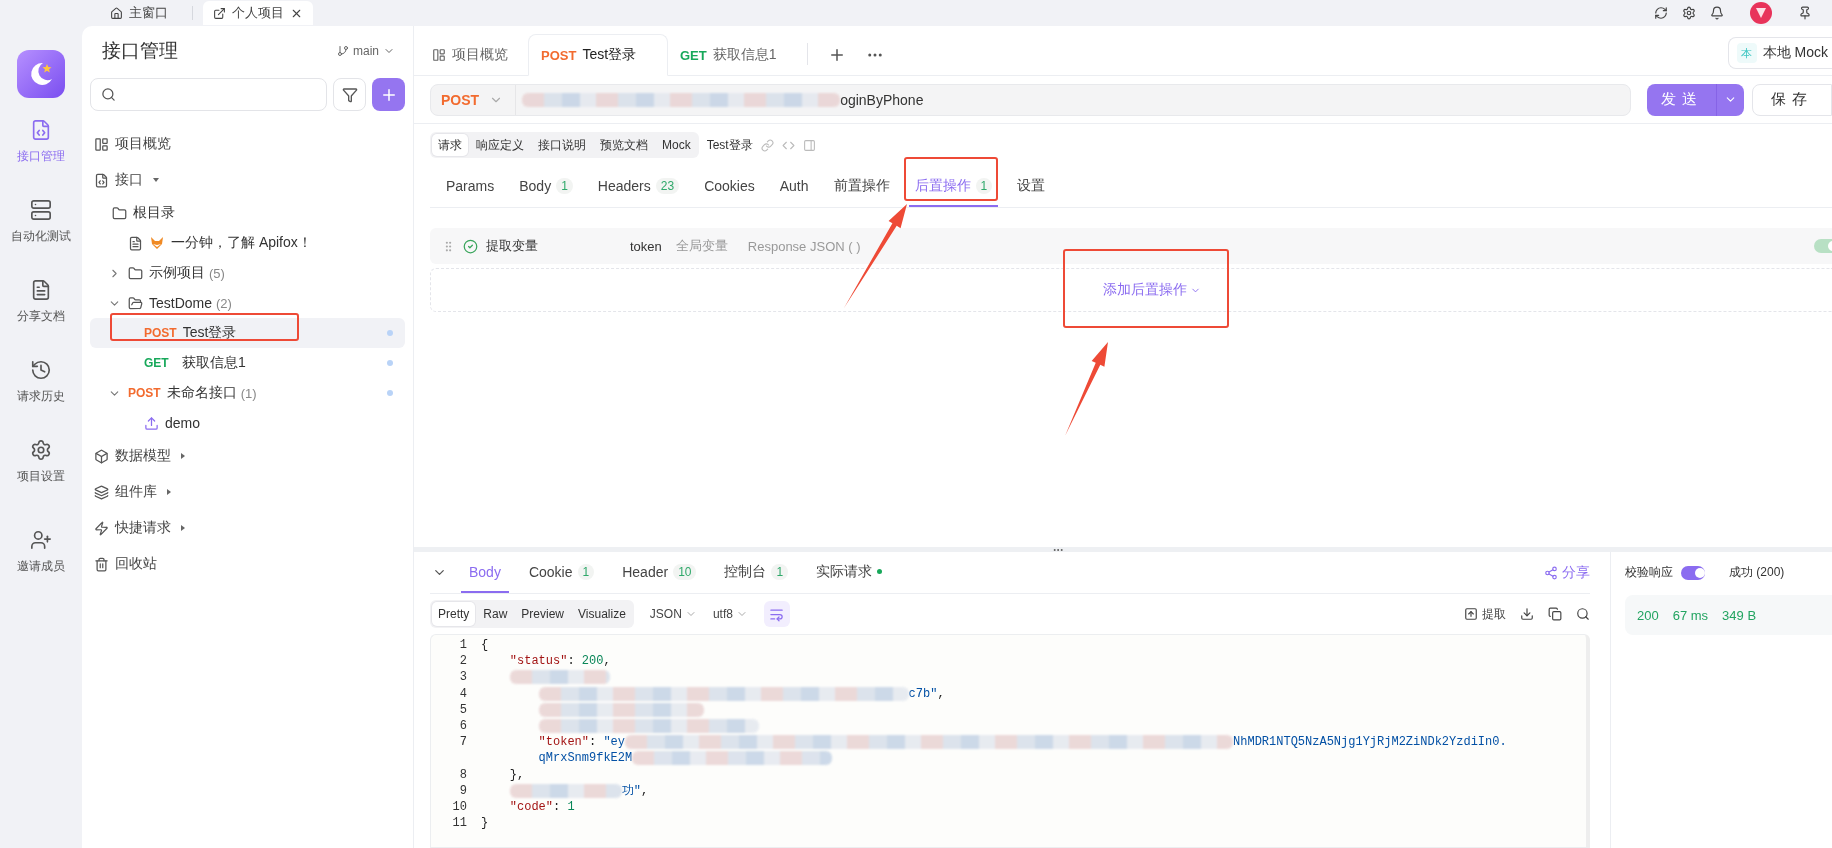 This screenshot has height=848, width=1832. Describe the element at coordinates (500, 145) in the screenshot. I see `view-tab: 响应定义` at that location.